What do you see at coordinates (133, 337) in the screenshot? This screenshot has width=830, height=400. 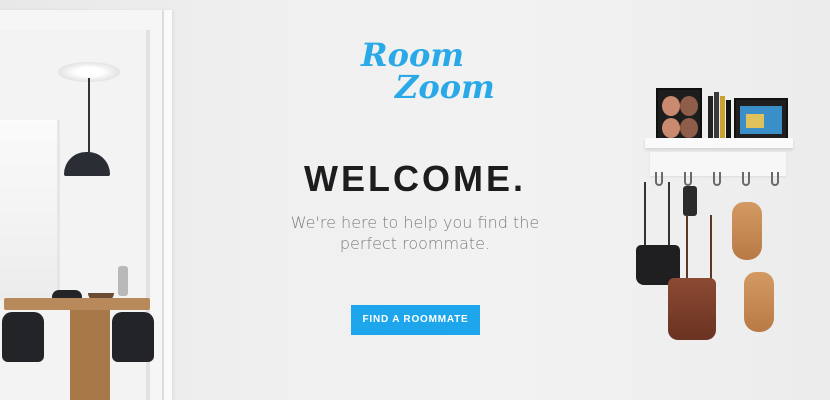 I see `chair-right` at bounding box center [133, 337].